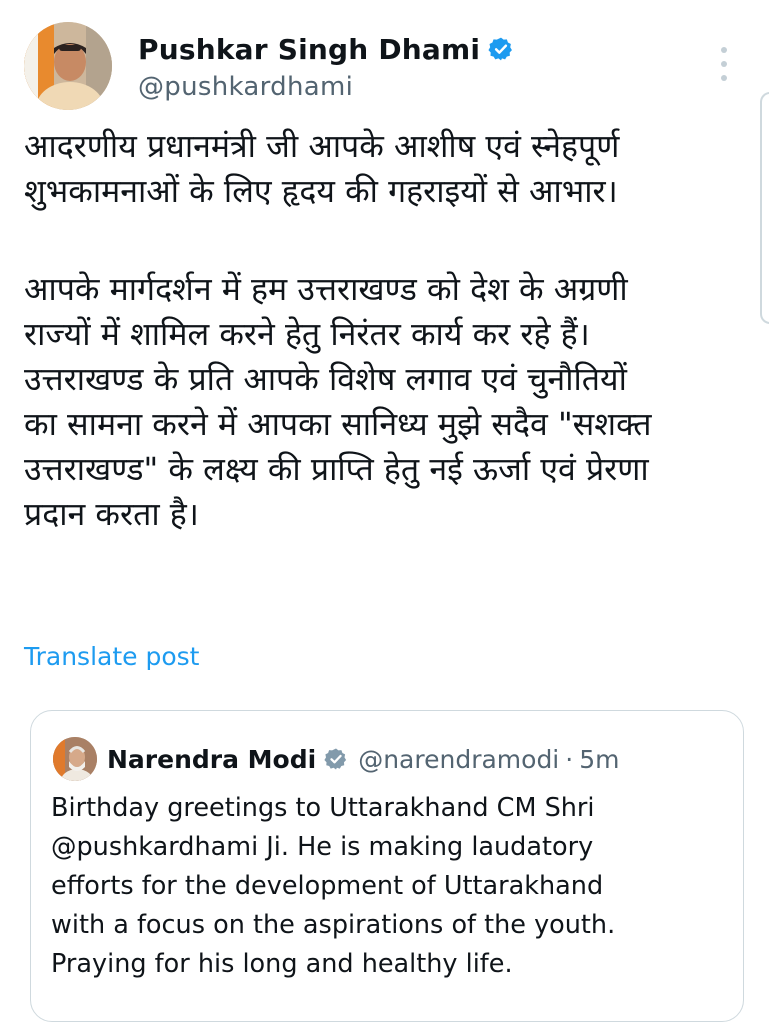 This screenshot has width=769, height=1024. I want to click on quoted-author-avatar, so click(75, 759).